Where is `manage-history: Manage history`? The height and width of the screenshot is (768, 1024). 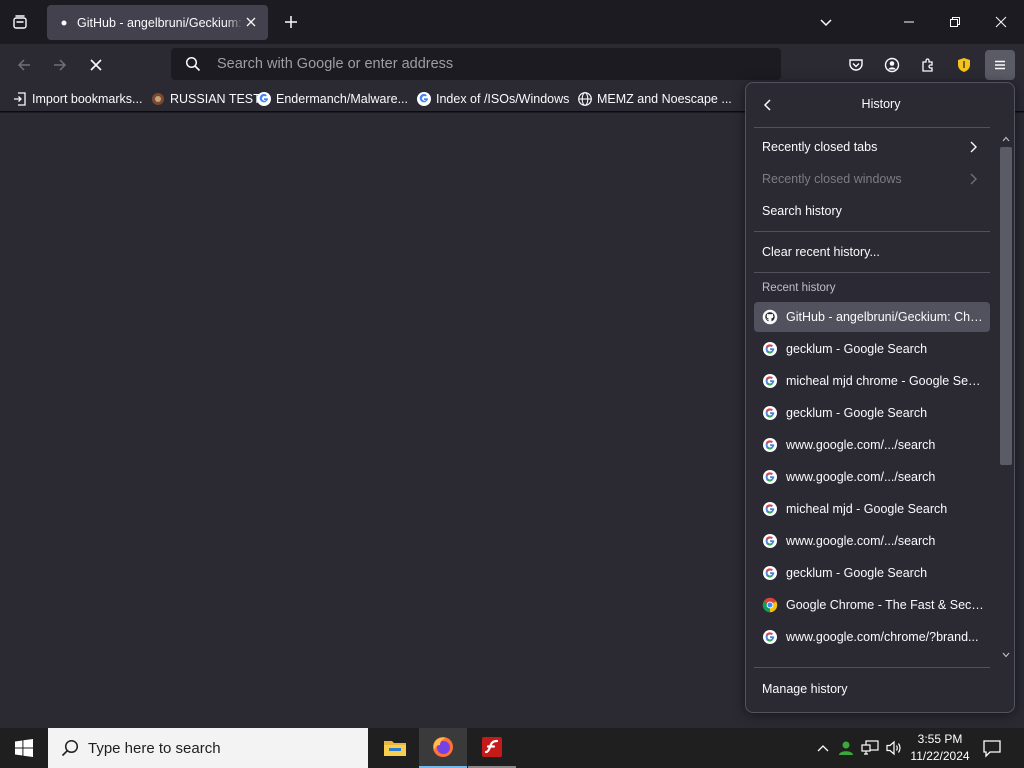 manage-history: Manage history is located at coordinates (872, 689).